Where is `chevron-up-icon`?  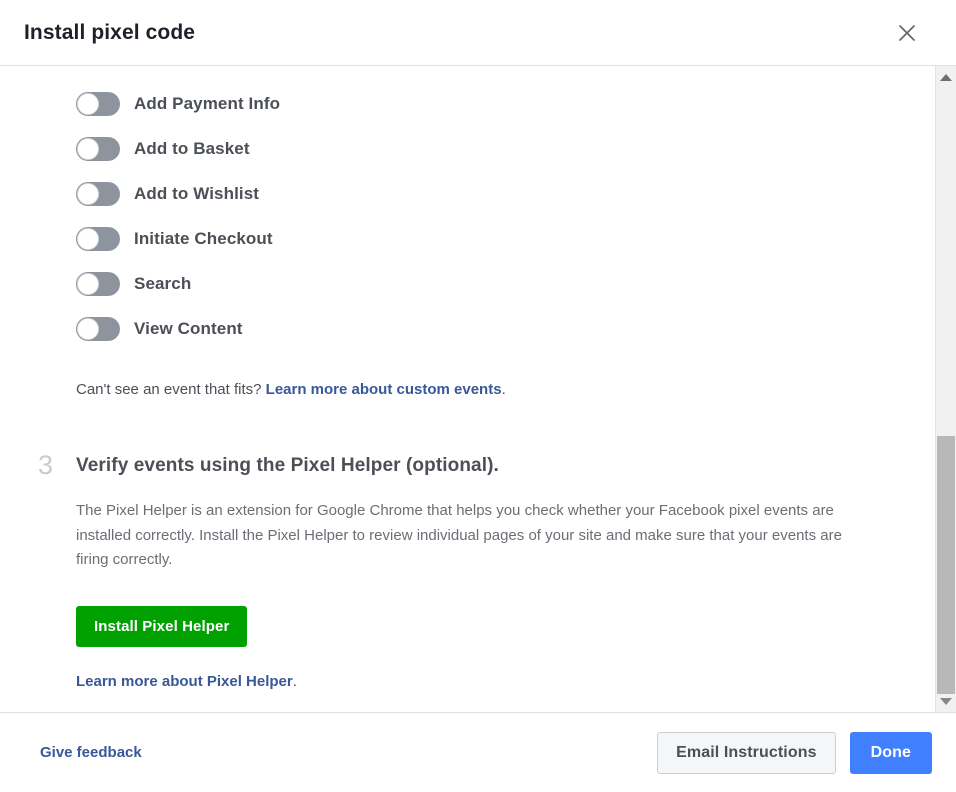
chevron-up-icon is located at coordinates (946, 77).